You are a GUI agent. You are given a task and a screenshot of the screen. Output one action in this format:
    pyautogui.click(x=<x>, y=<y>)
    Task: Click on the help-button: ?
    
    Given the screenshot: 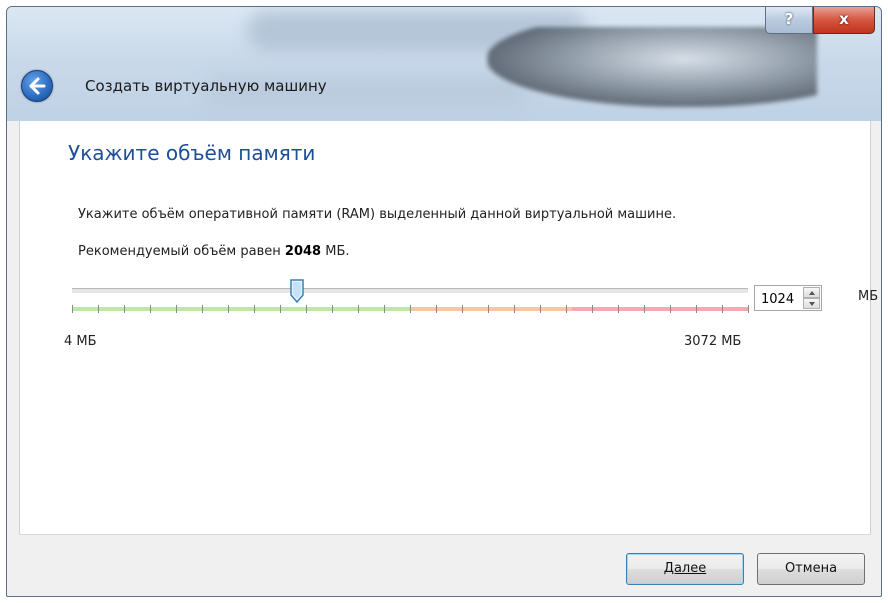 What is the action you would take?
    pyautogui.click(x=789, y=20)
    